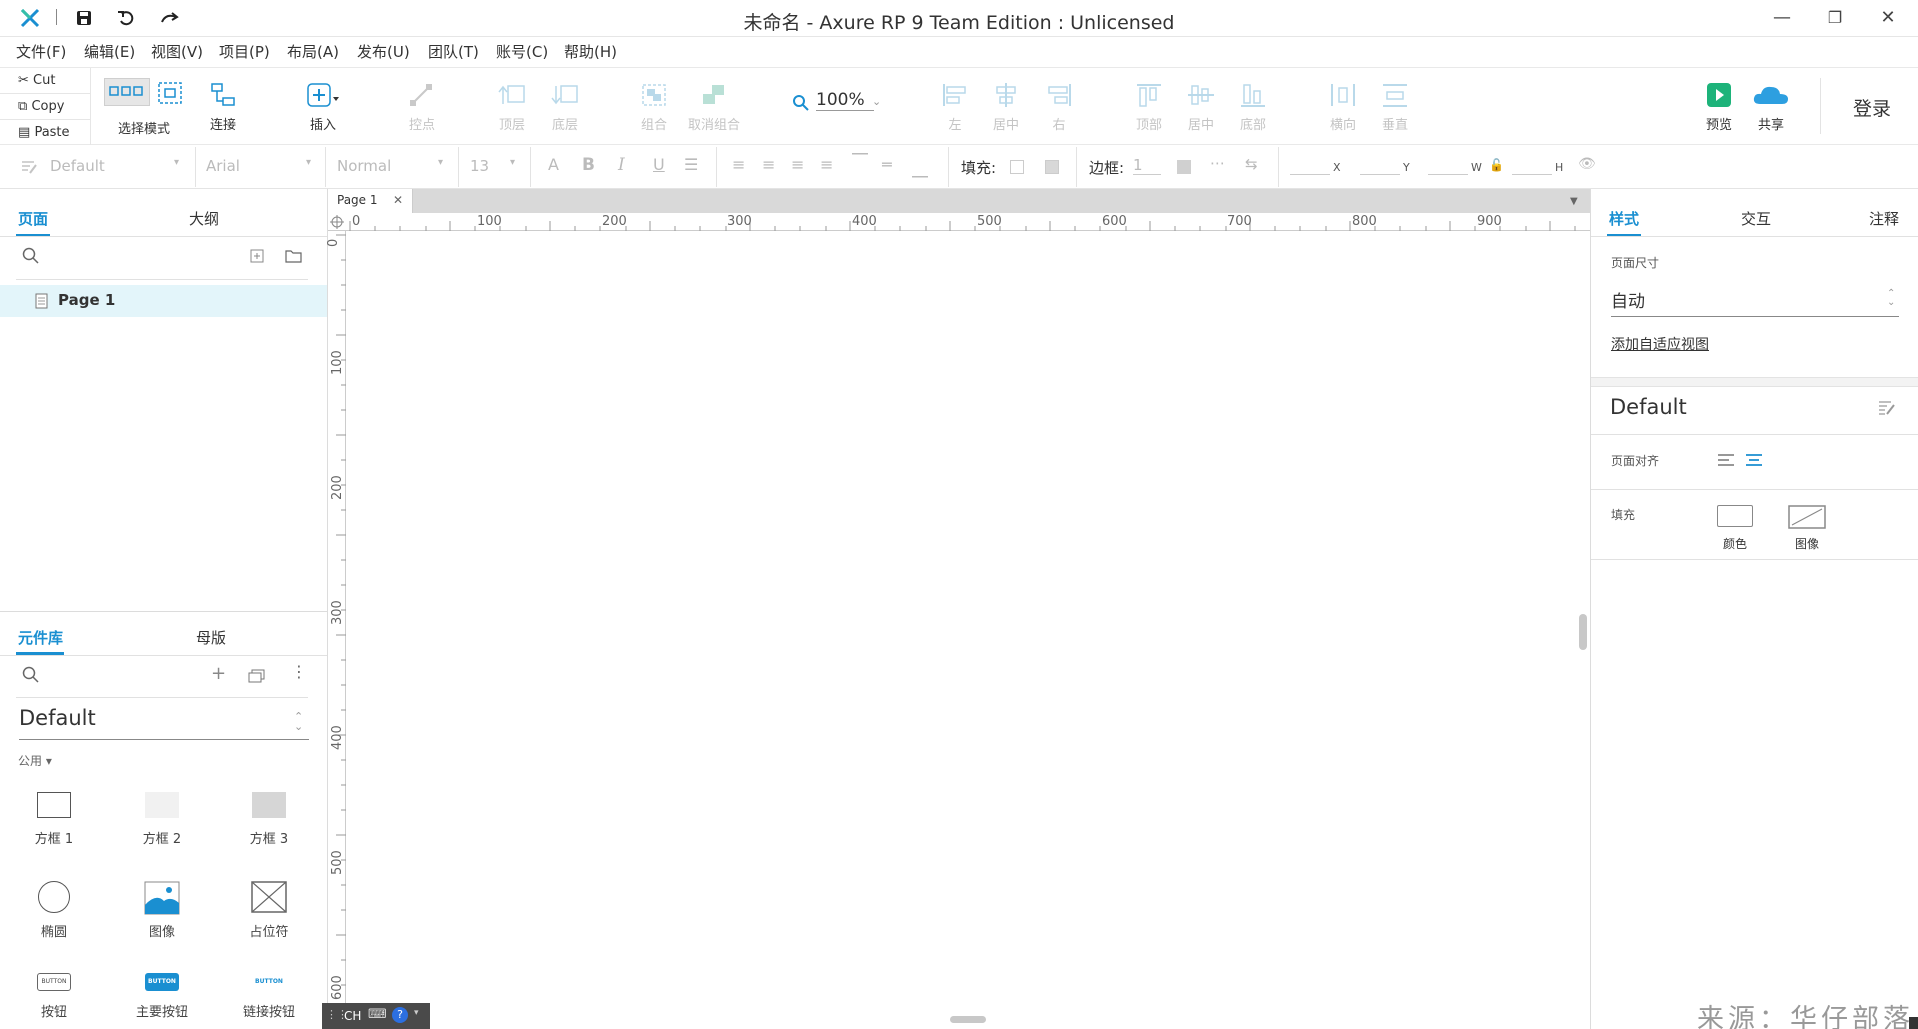 This screenshot has height=1029, width=1918. What do you see at coordinates (1782, 18) in the screenshot?
I see `minimize-button: —` at bounding box center [1782, 18].